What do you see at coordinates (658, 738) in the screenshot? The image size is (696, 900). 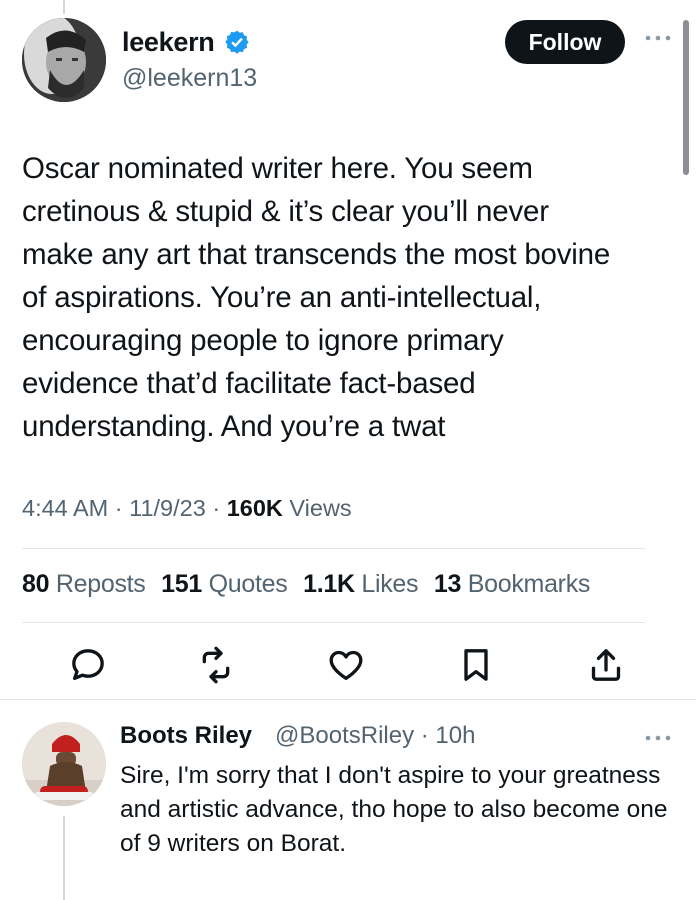 I see `reply-more-options-icon` at bounding box center [658, 738].